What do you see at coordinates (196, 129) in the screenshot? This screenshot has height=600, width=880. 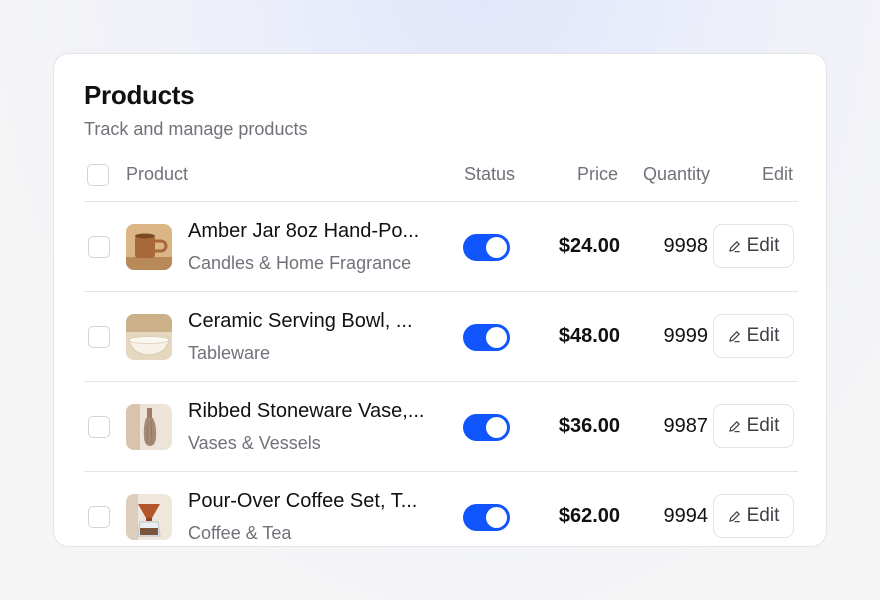 I see `page-subtitle: Track and manage products` at bounding box center [196, 129].